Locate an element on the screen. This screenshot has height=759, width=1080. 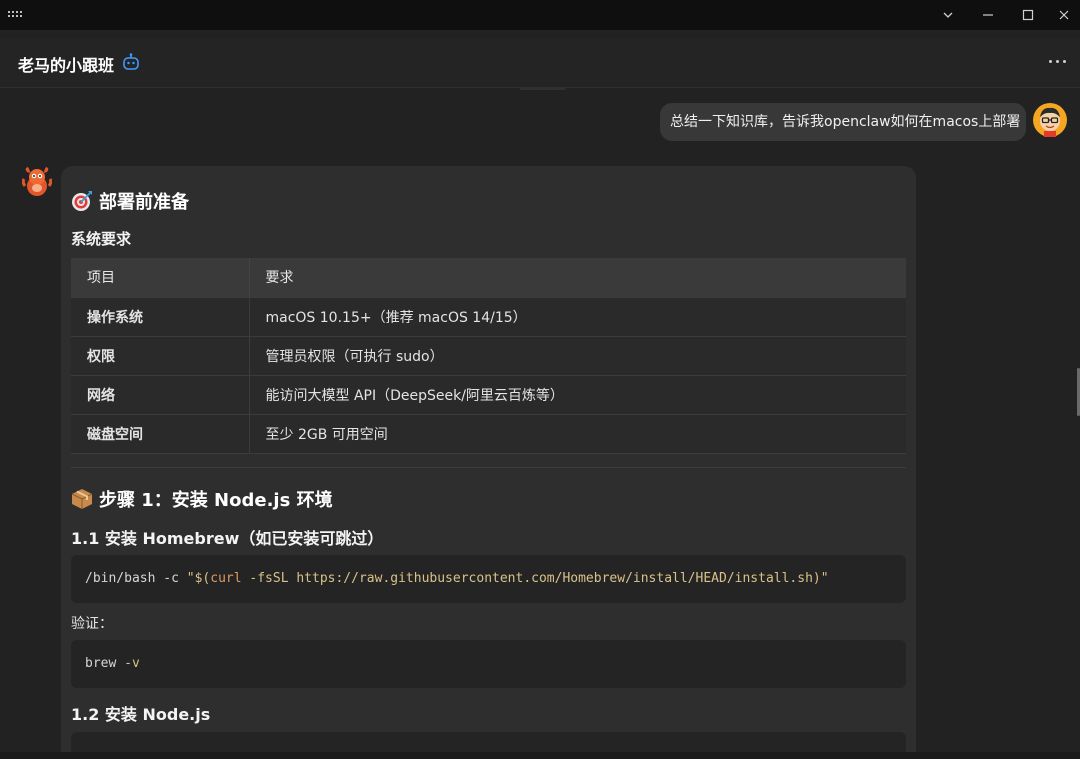
chat-header: 老马的小跟班 is located at coordinates (540, 63).